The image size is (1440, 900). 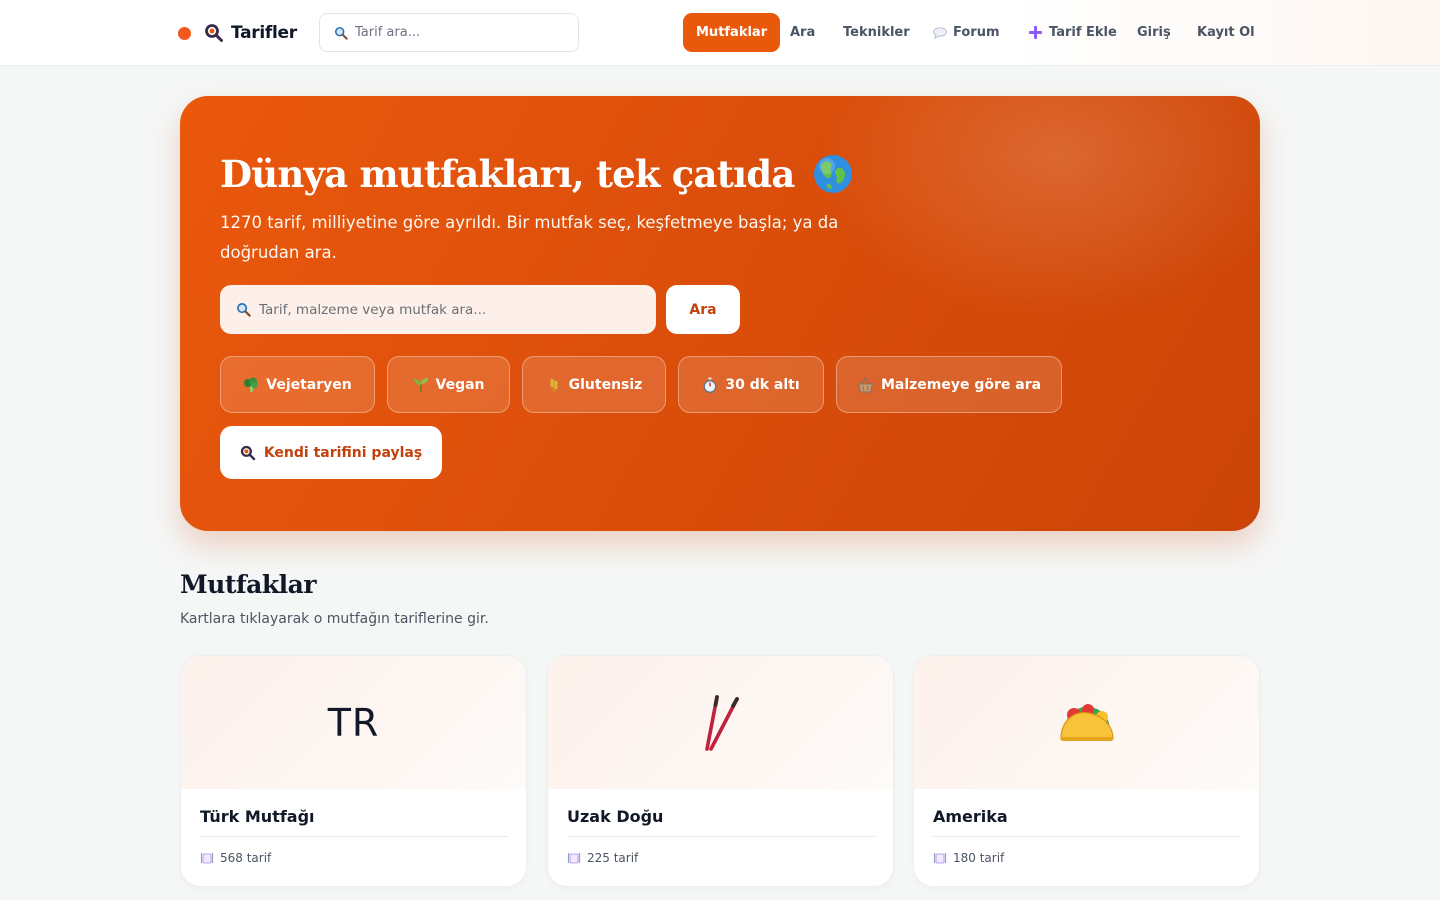 I want to click on filter-chip-30dk: 30 dk altı, so click(x=751, y=384).